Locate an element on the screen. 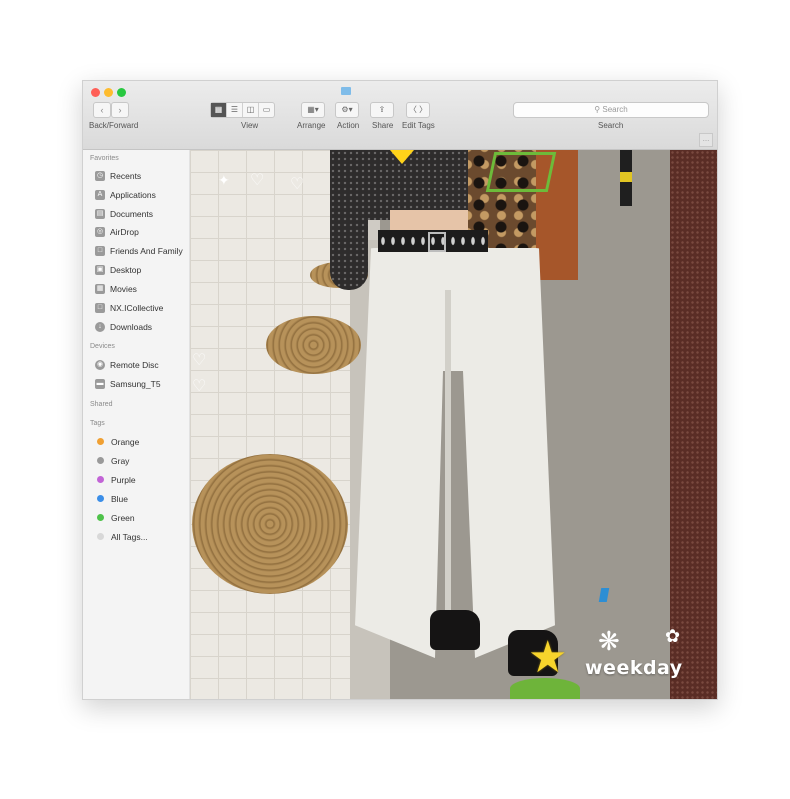 This screenshot has height=799, width=790. search-input: ⚲ Search is located at coordinates (611, 110).